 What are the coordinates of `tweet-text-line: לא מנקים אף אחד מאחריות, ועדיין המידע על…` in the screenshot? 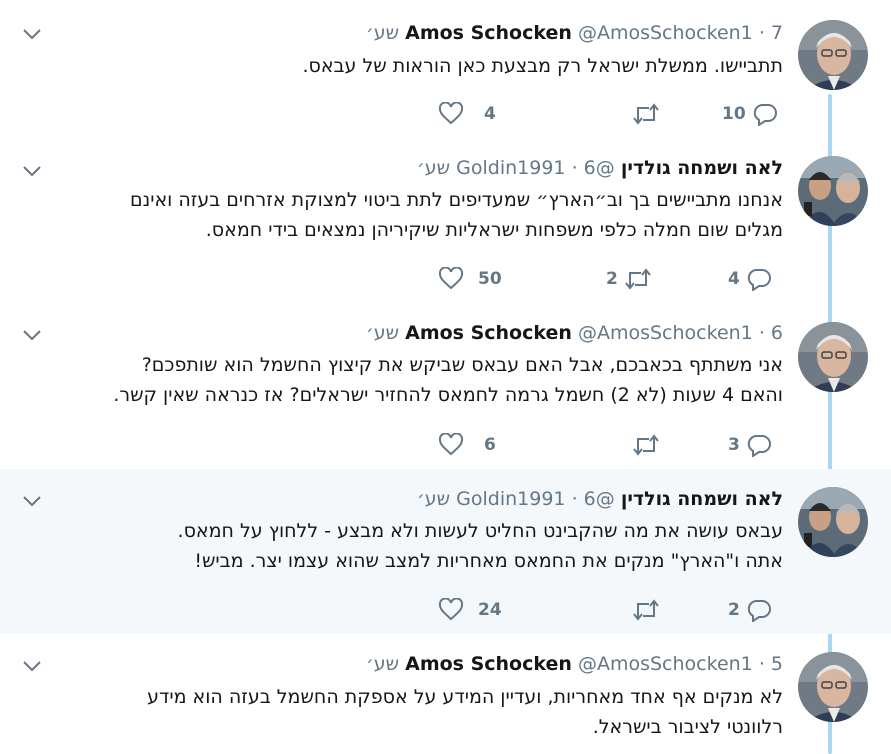 It's located at (465, 697).